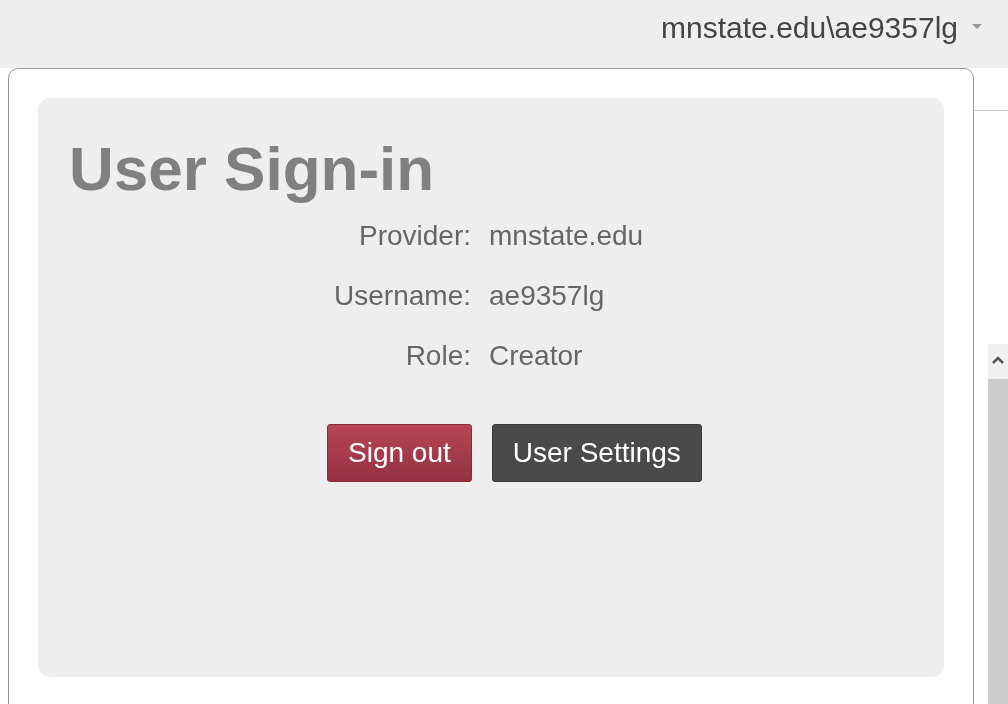  Describe the element at coordinates (998, 524) in the screenshot. I see `scrollbar` at that location.